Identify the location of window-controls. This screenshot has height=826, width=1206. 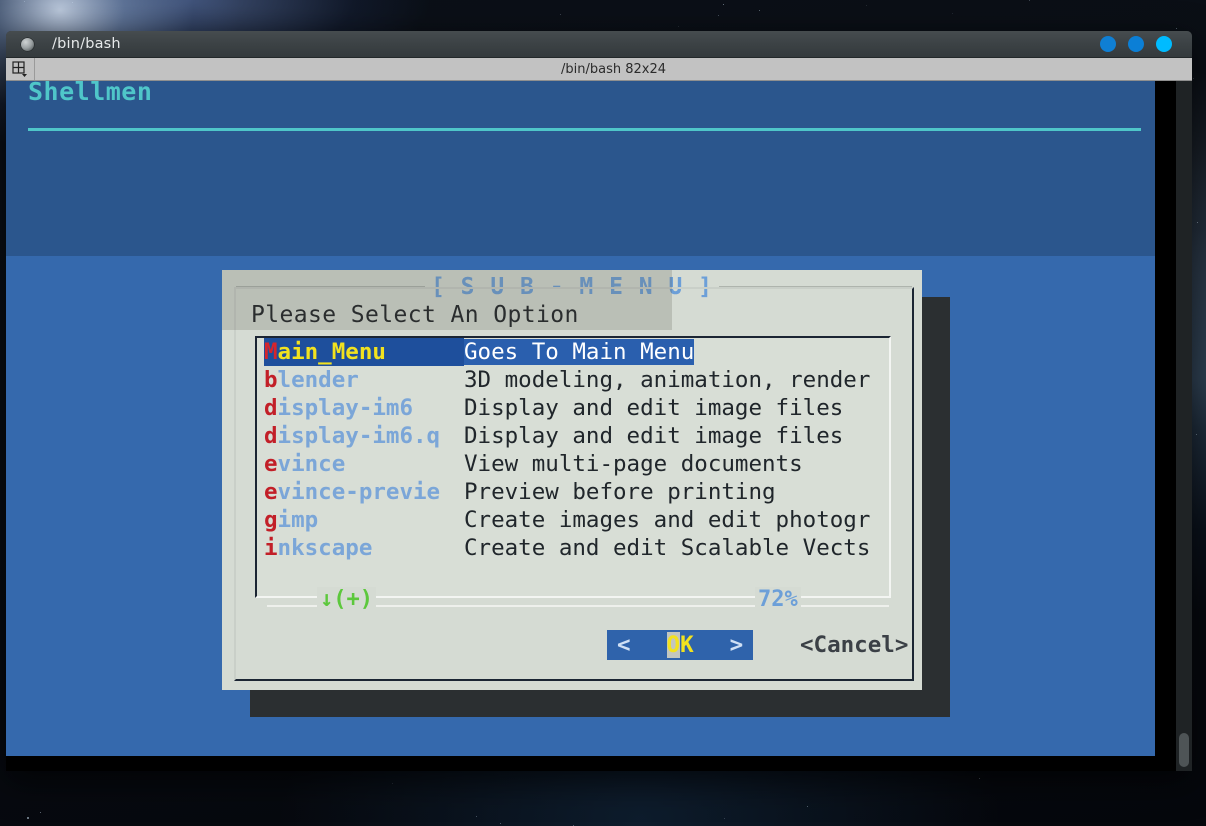
(1136, 44).